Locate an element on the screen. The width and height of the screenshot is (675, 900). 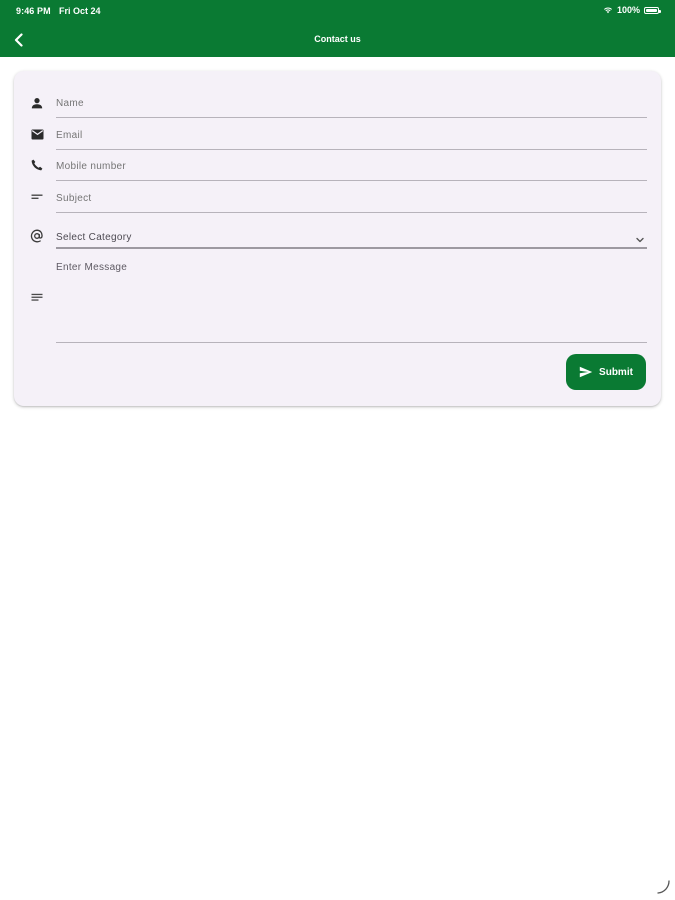
mobile-field-row is located at coordinates (337, 169).